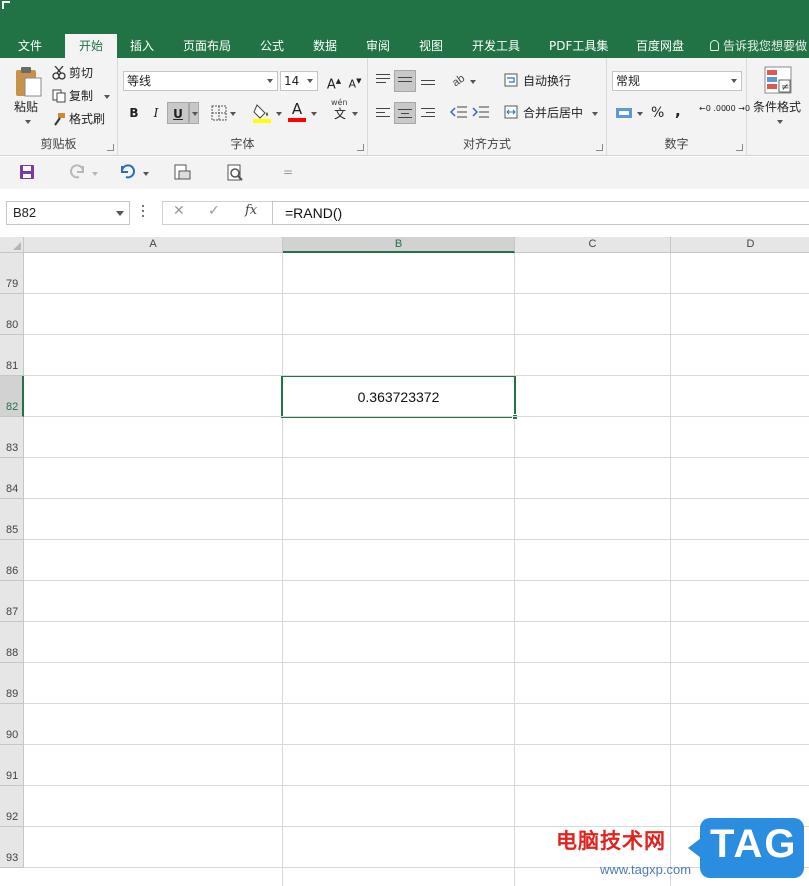 Image resolution: width=809 pixels, height=886 pixels. What do you see at coordinates (553, 113) in the screenshot?
I see `merge-center-button: 合并后居中` at bounding box center [553, 113].